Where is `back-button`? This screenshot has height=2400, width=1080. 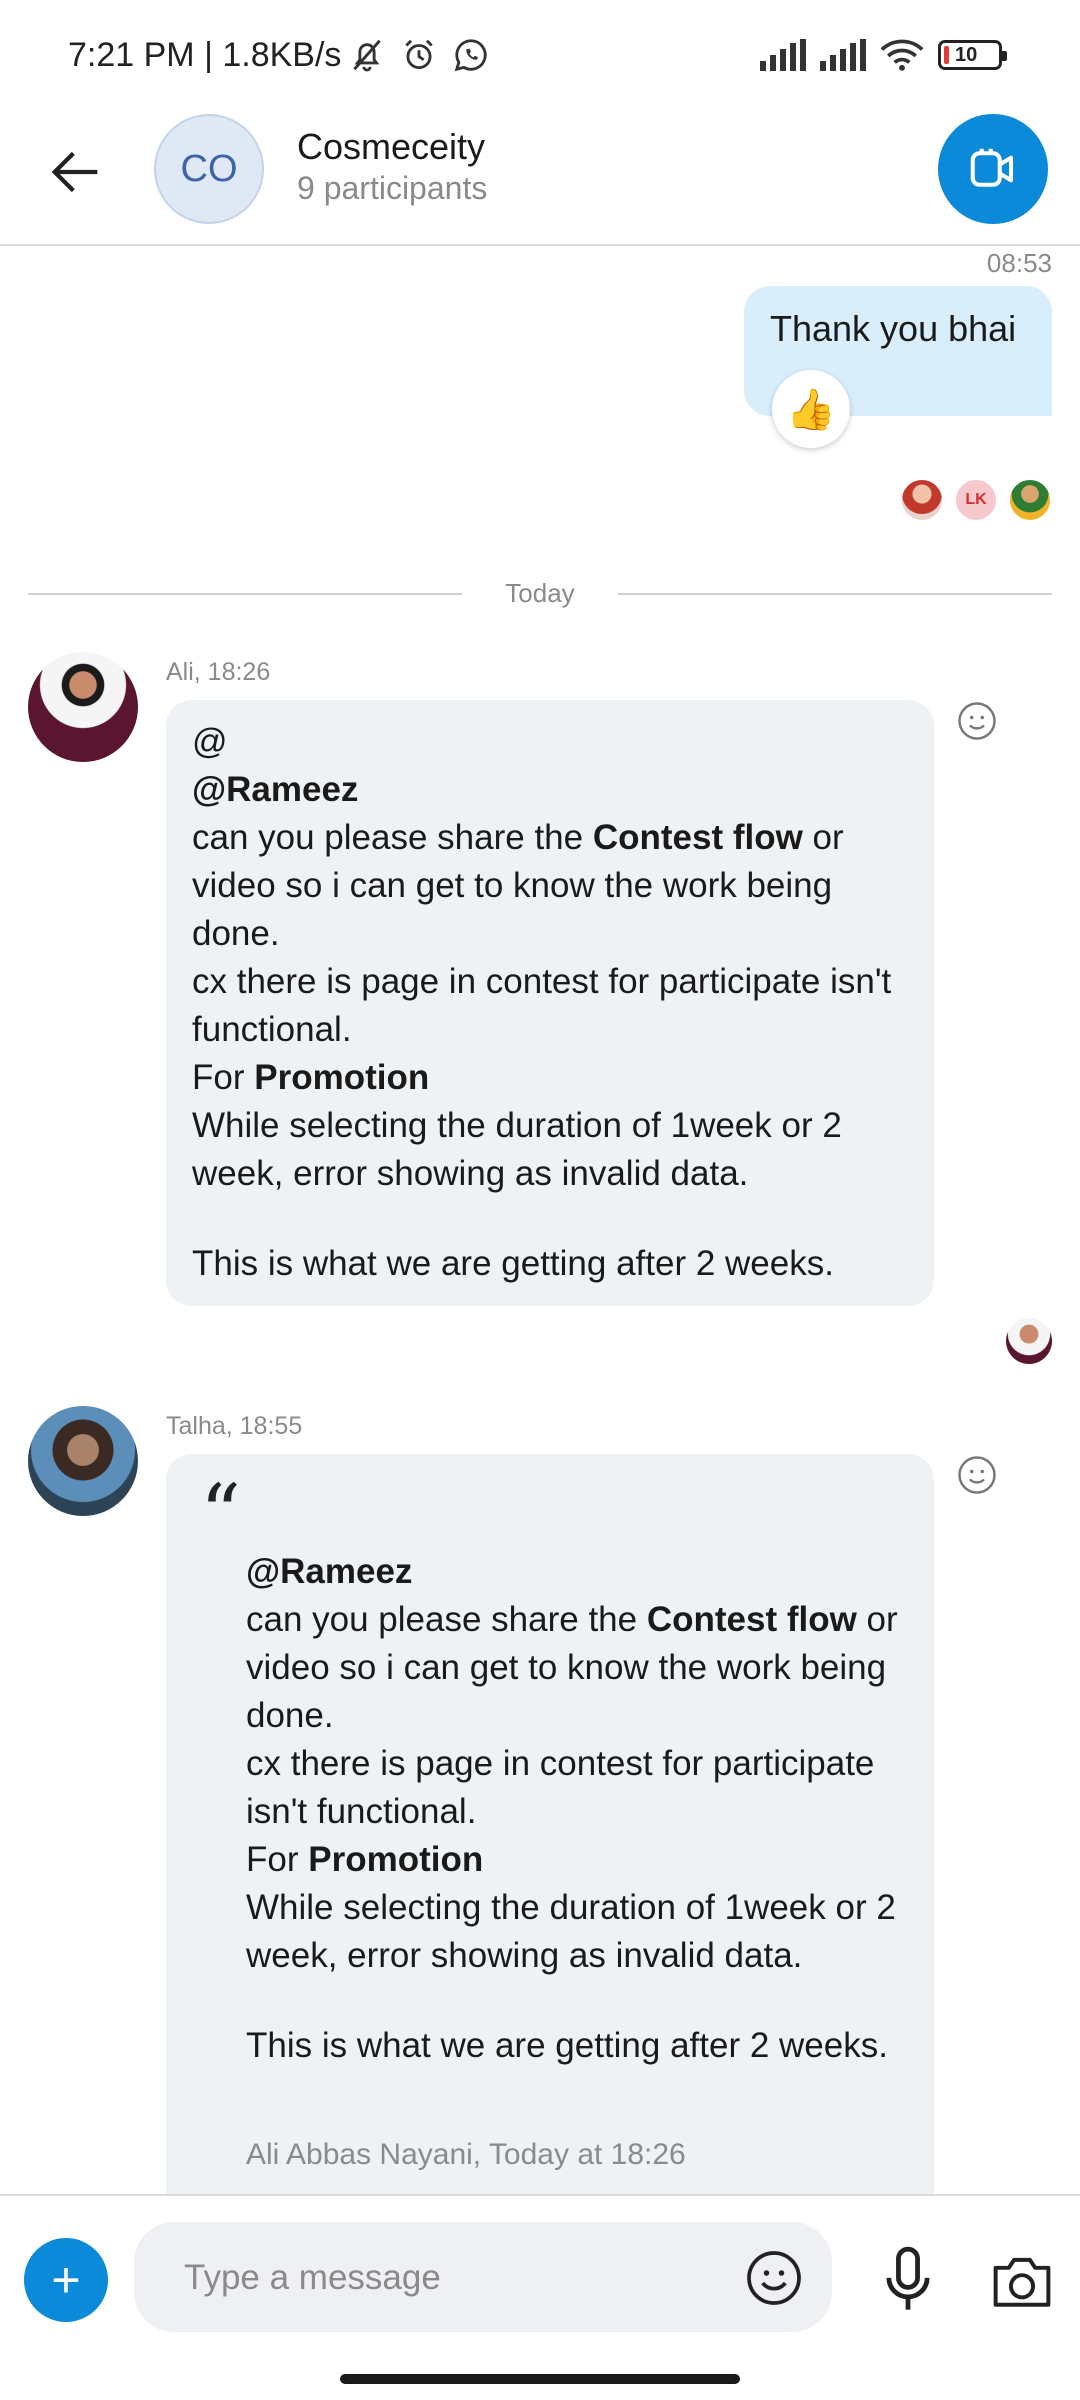 back-button is located at coordinates (76, 172).